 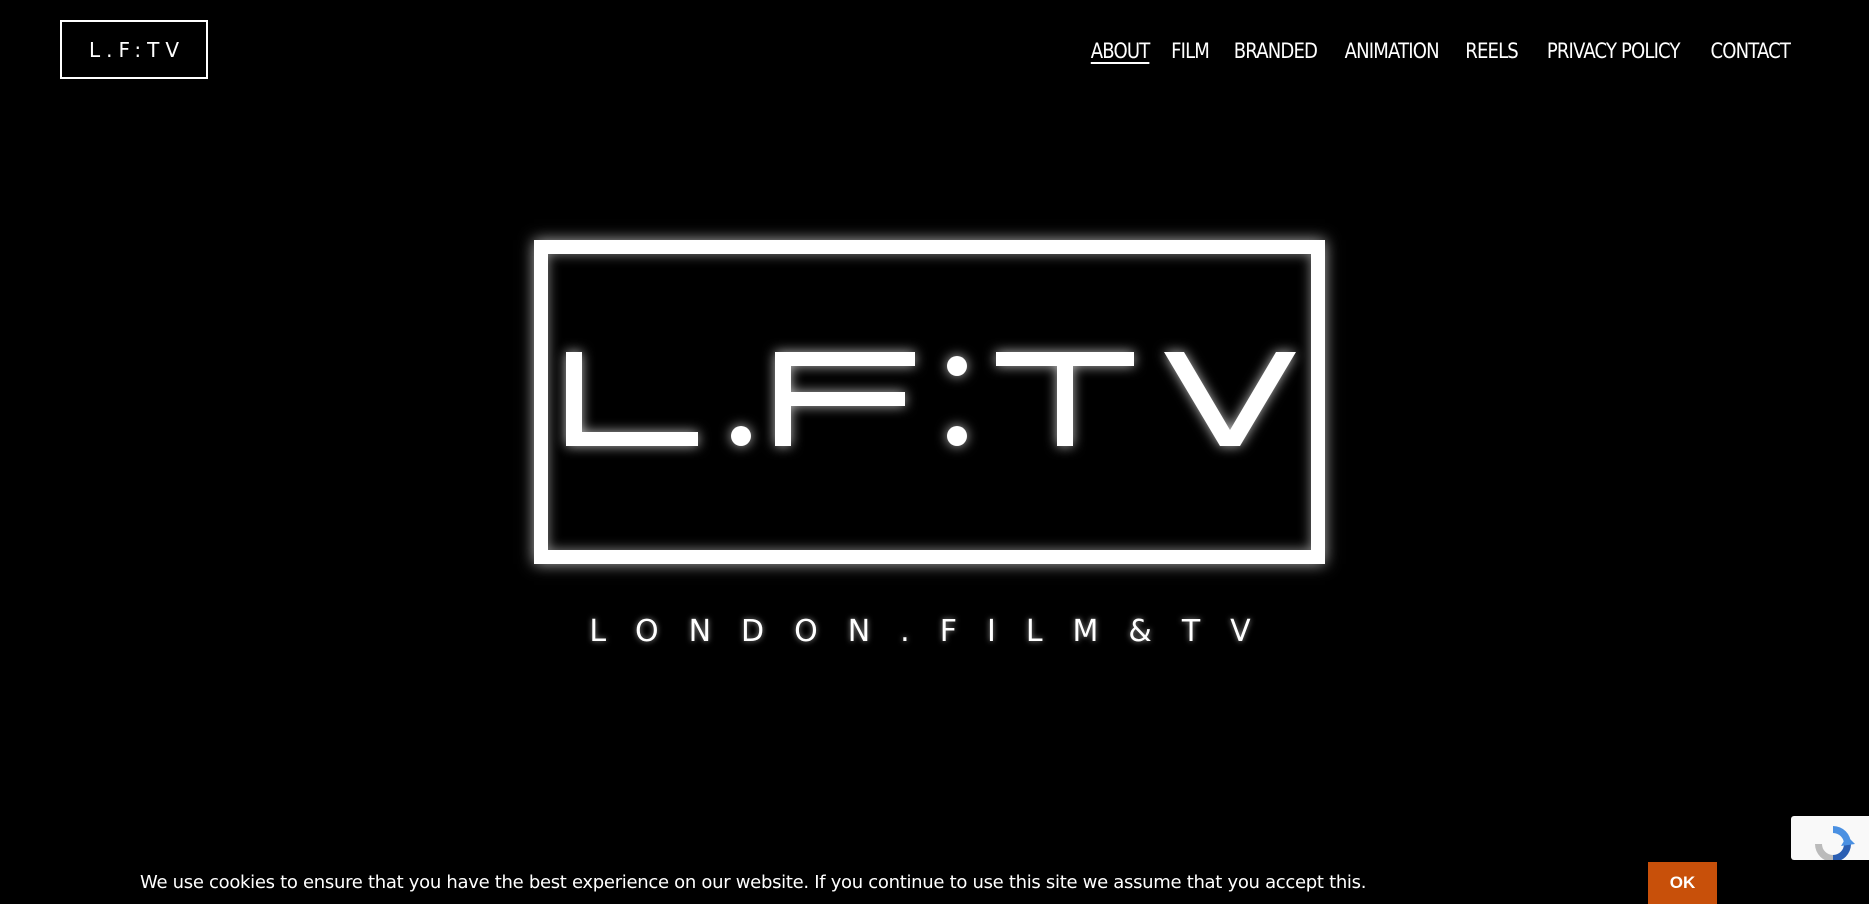 I want to click on nav-item-branded: BRANDED, so click(x=1275, y=51).